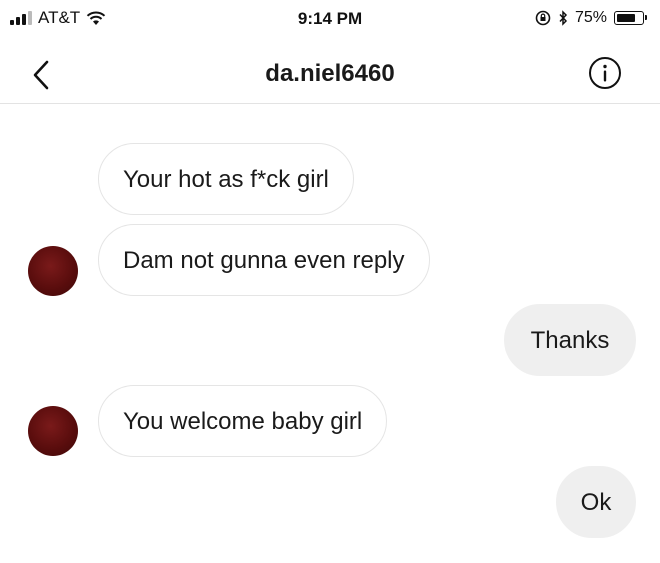 This screenshot has height=563, width=660. I want to click on conversation-header: da.niel6460, so click(330, 74).